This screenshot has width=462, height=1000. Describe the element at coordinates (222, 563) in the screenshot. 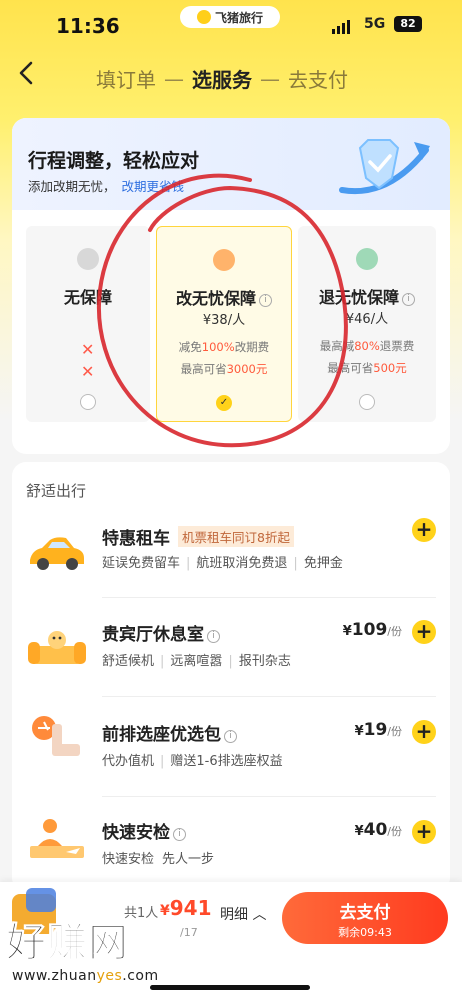

I see `service-desc: 延误免费留车 | 航班取消免费退 | 免押金` at that location.